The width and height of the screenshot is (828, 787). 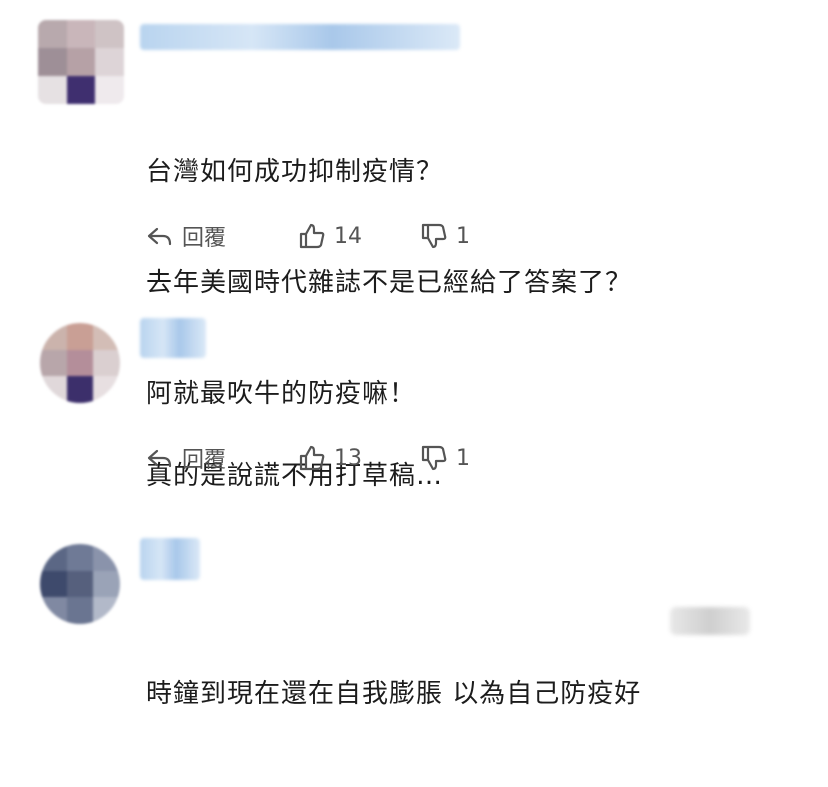 I want to click on like-button: 14, so click(x=330, y=236).